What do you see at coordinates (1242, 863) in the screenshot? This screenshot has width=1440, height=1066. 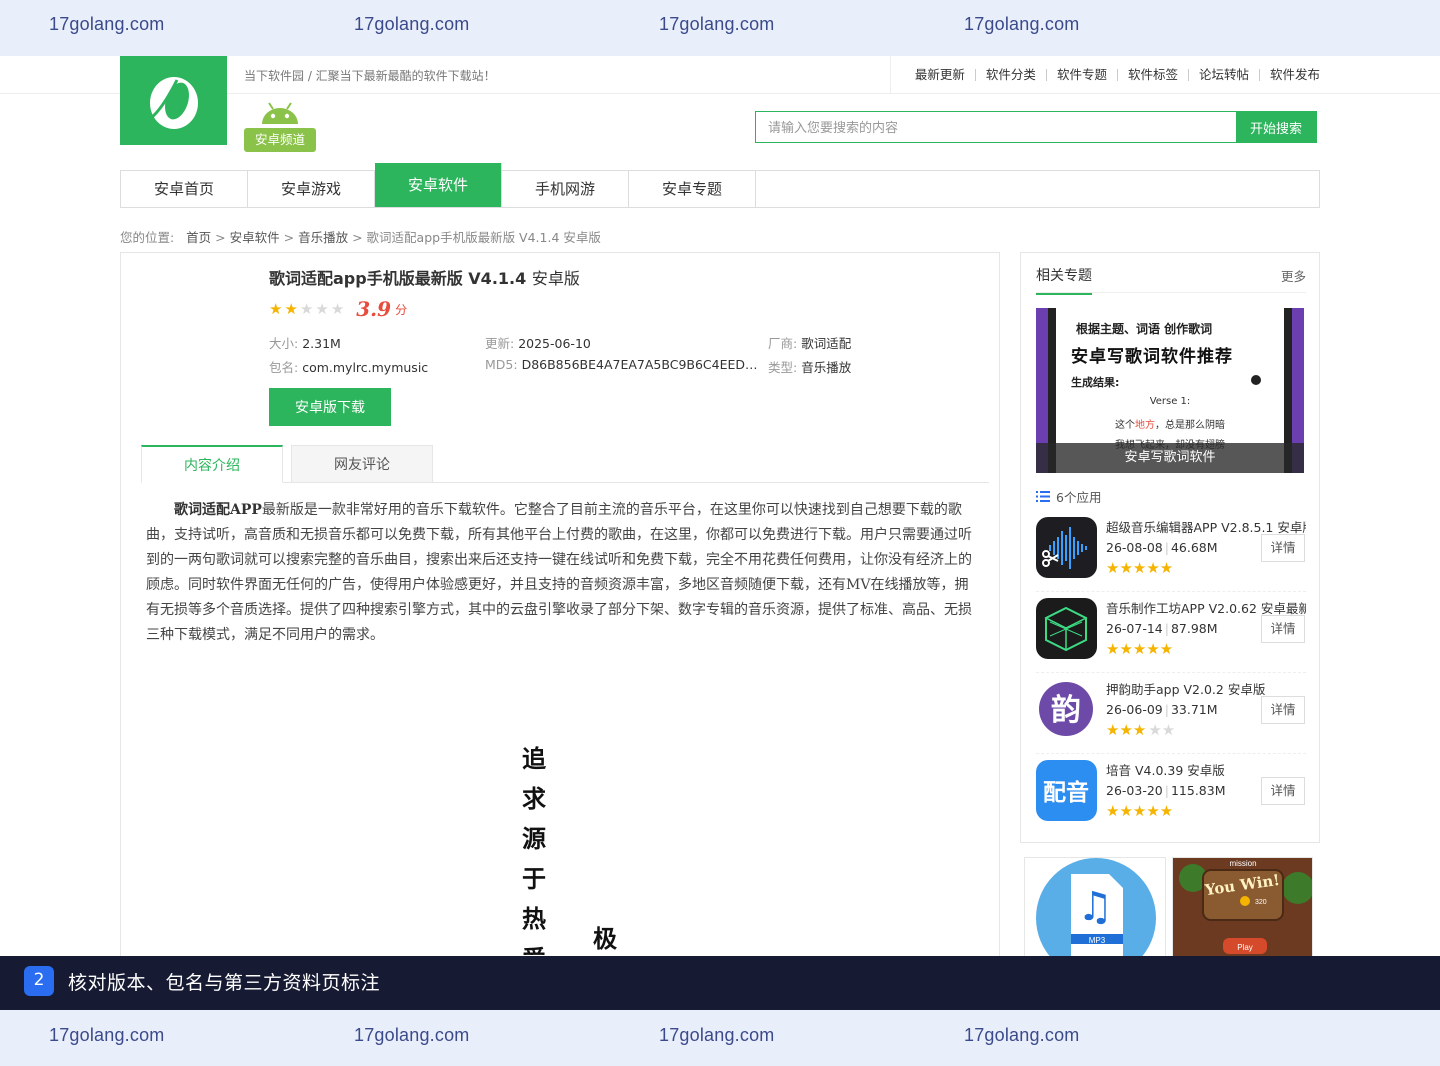 I see `game-top-label: mission` at bounding box center [1242, 863].